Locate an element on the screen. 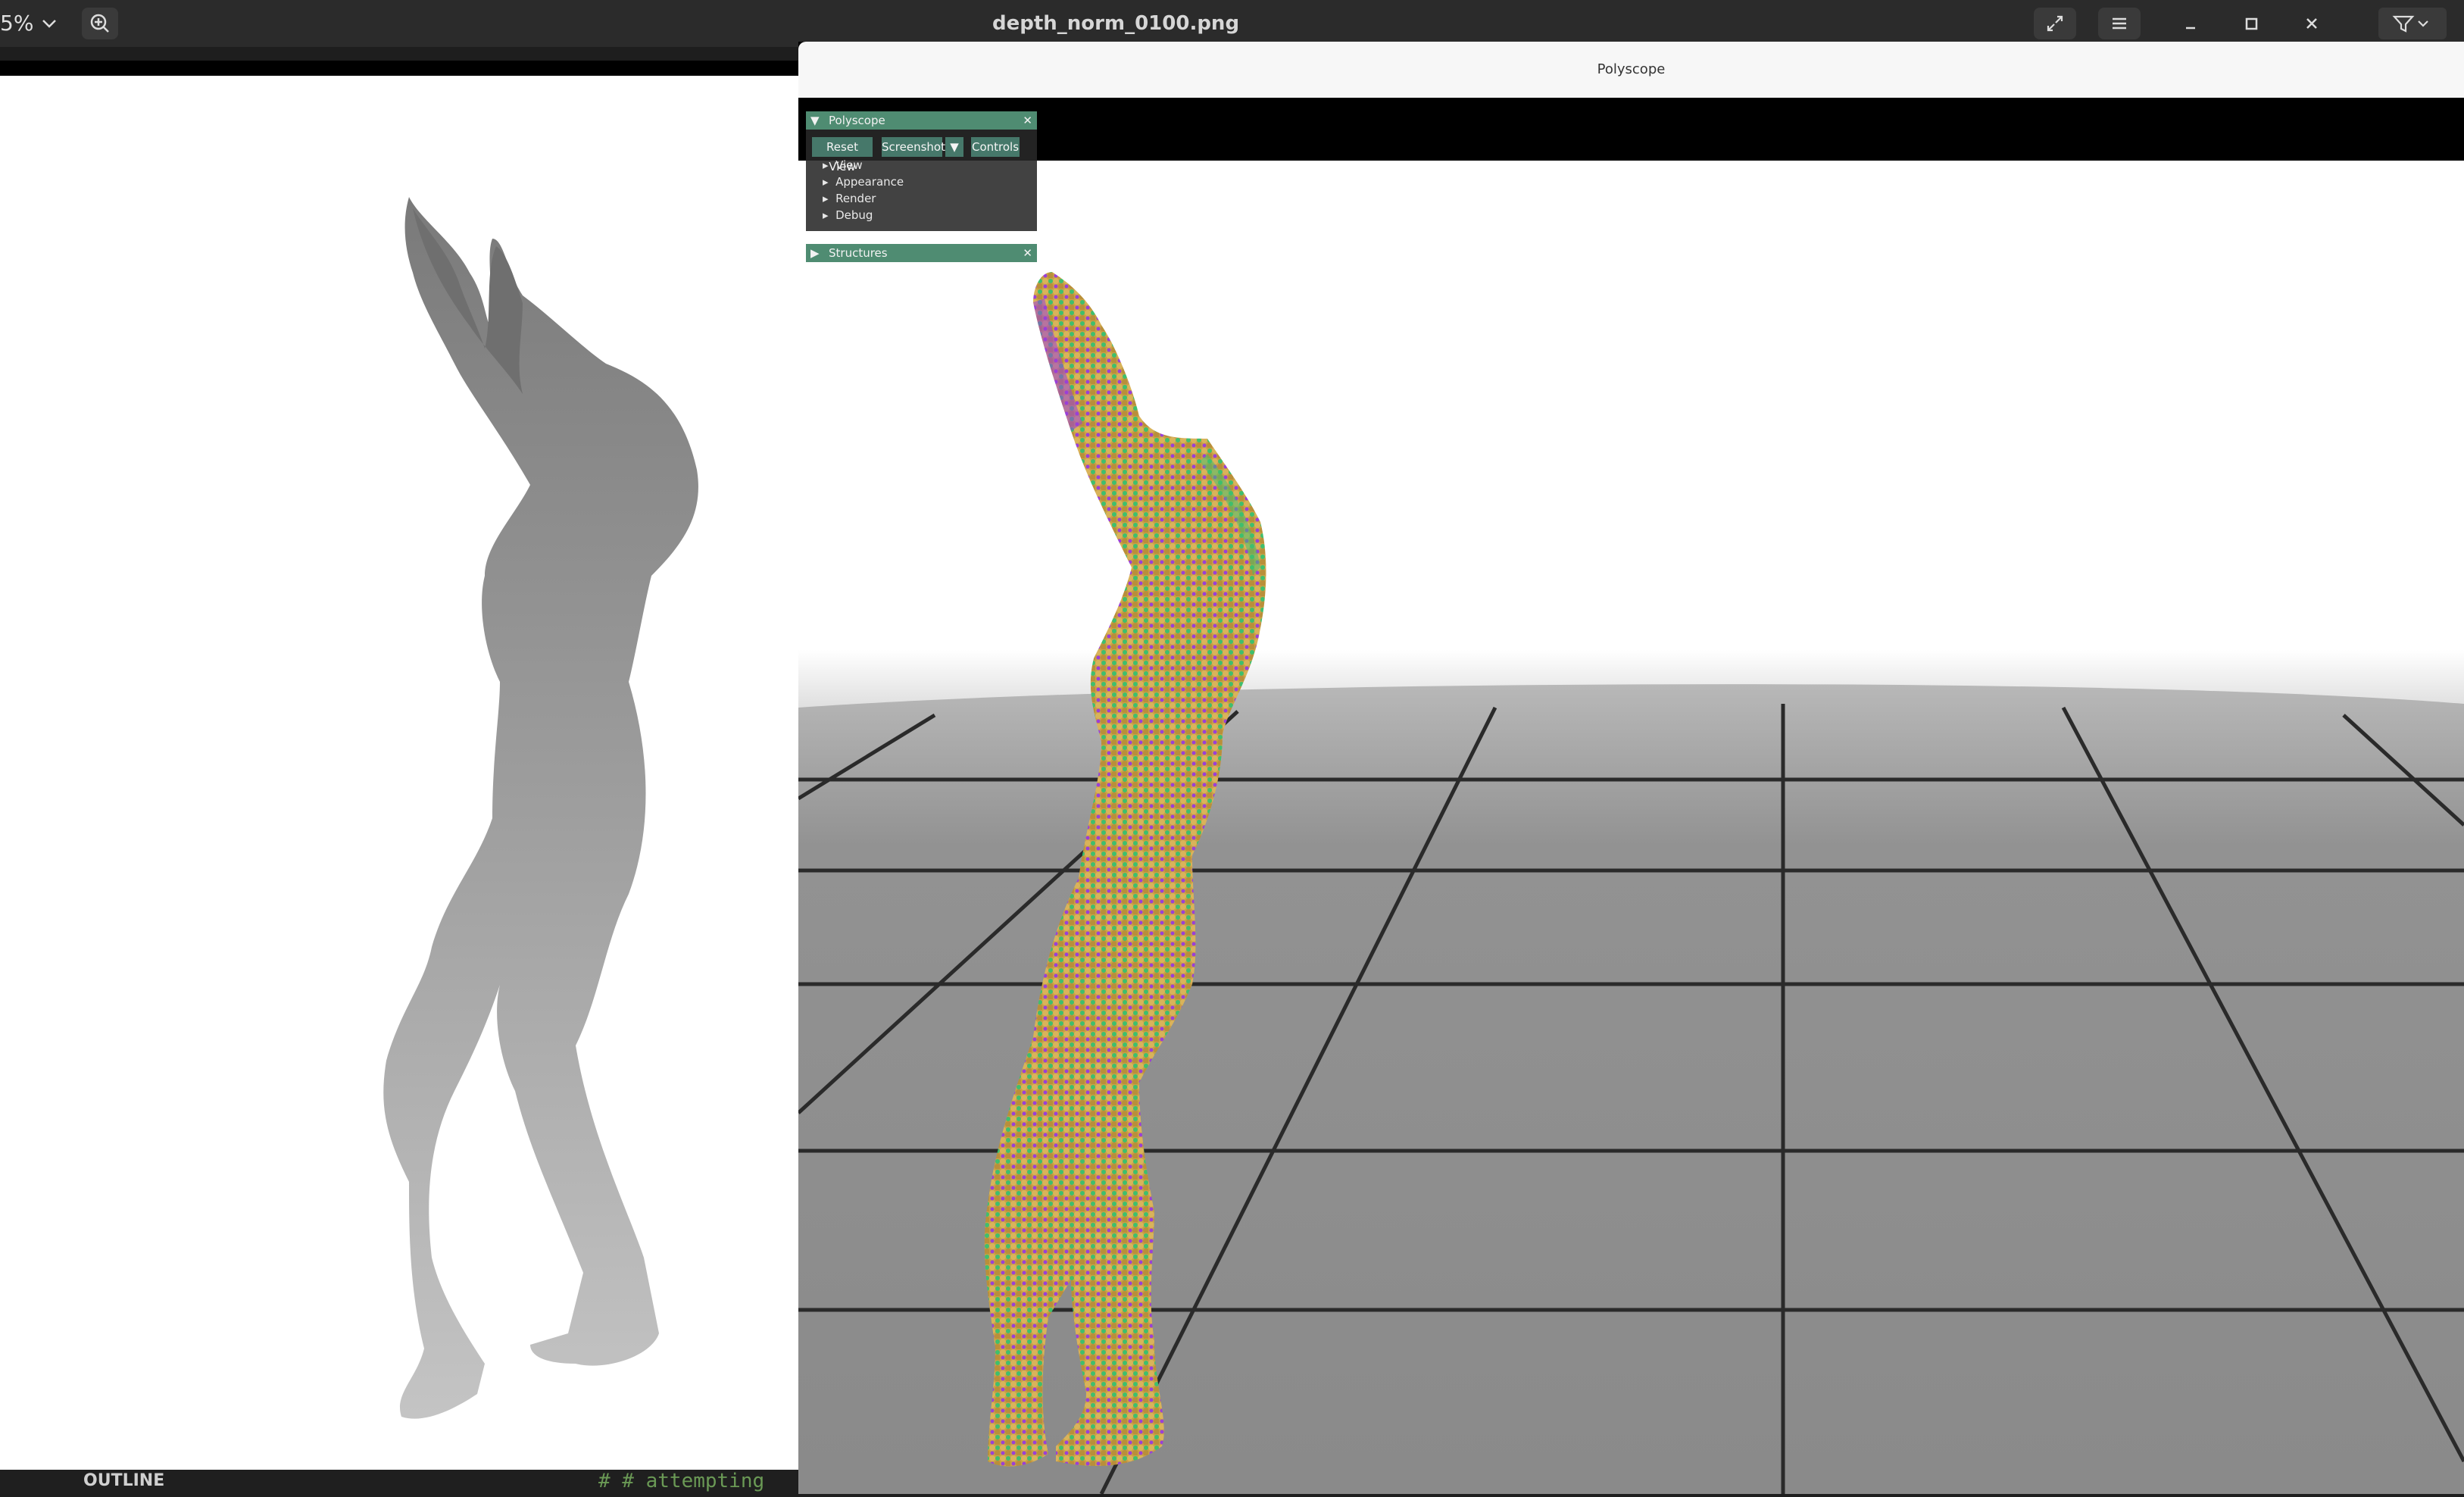  filter-icon is located at coordinates (2412, 23).